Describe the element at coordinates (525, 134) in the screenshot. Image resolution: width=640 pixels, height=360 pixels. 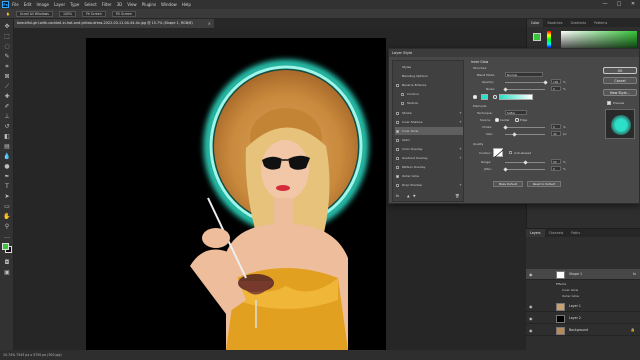
I see `size-slider` at that location.